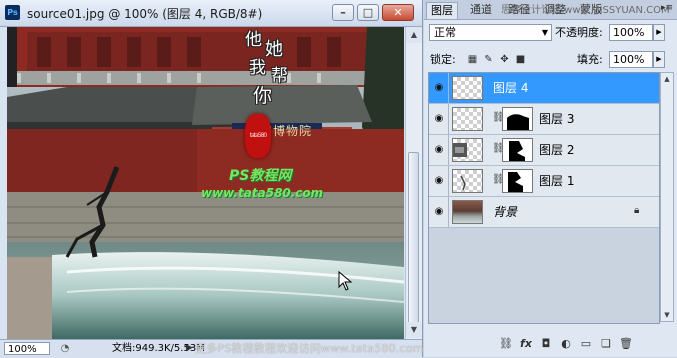  I want to click on blend-mode-value: 正常, so click(445, 32).